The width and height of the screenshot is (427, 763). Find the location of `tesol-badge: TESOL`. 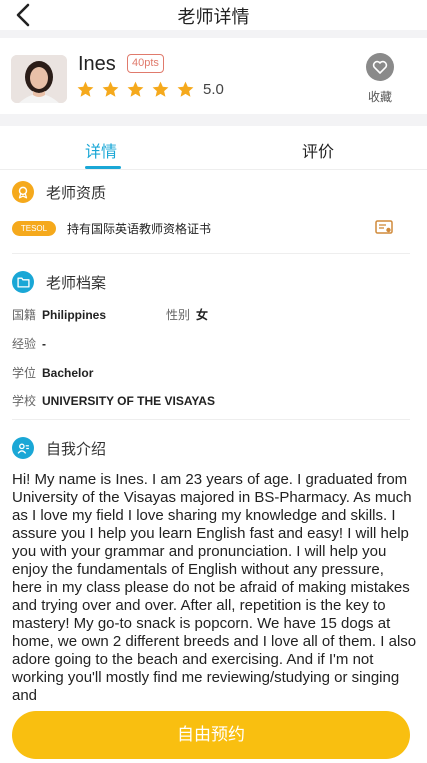

tesol-badge: TESOL is located at coordinates (34, 228).